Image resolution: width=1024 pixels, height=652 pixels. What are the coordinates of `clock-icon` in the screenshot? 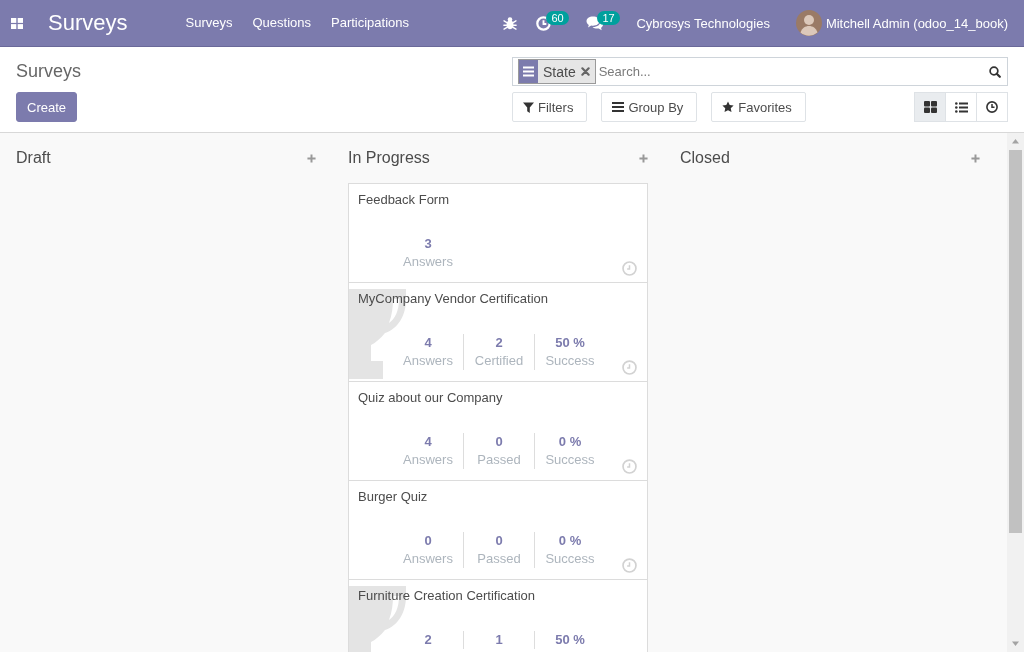 It's located at (992, 107).